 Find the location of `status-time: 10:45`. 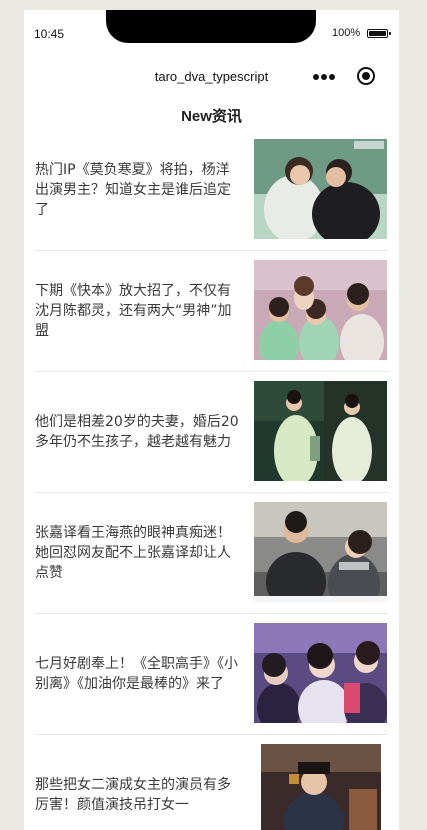

status-time: 10:45 is located at coordinates (49, 34).